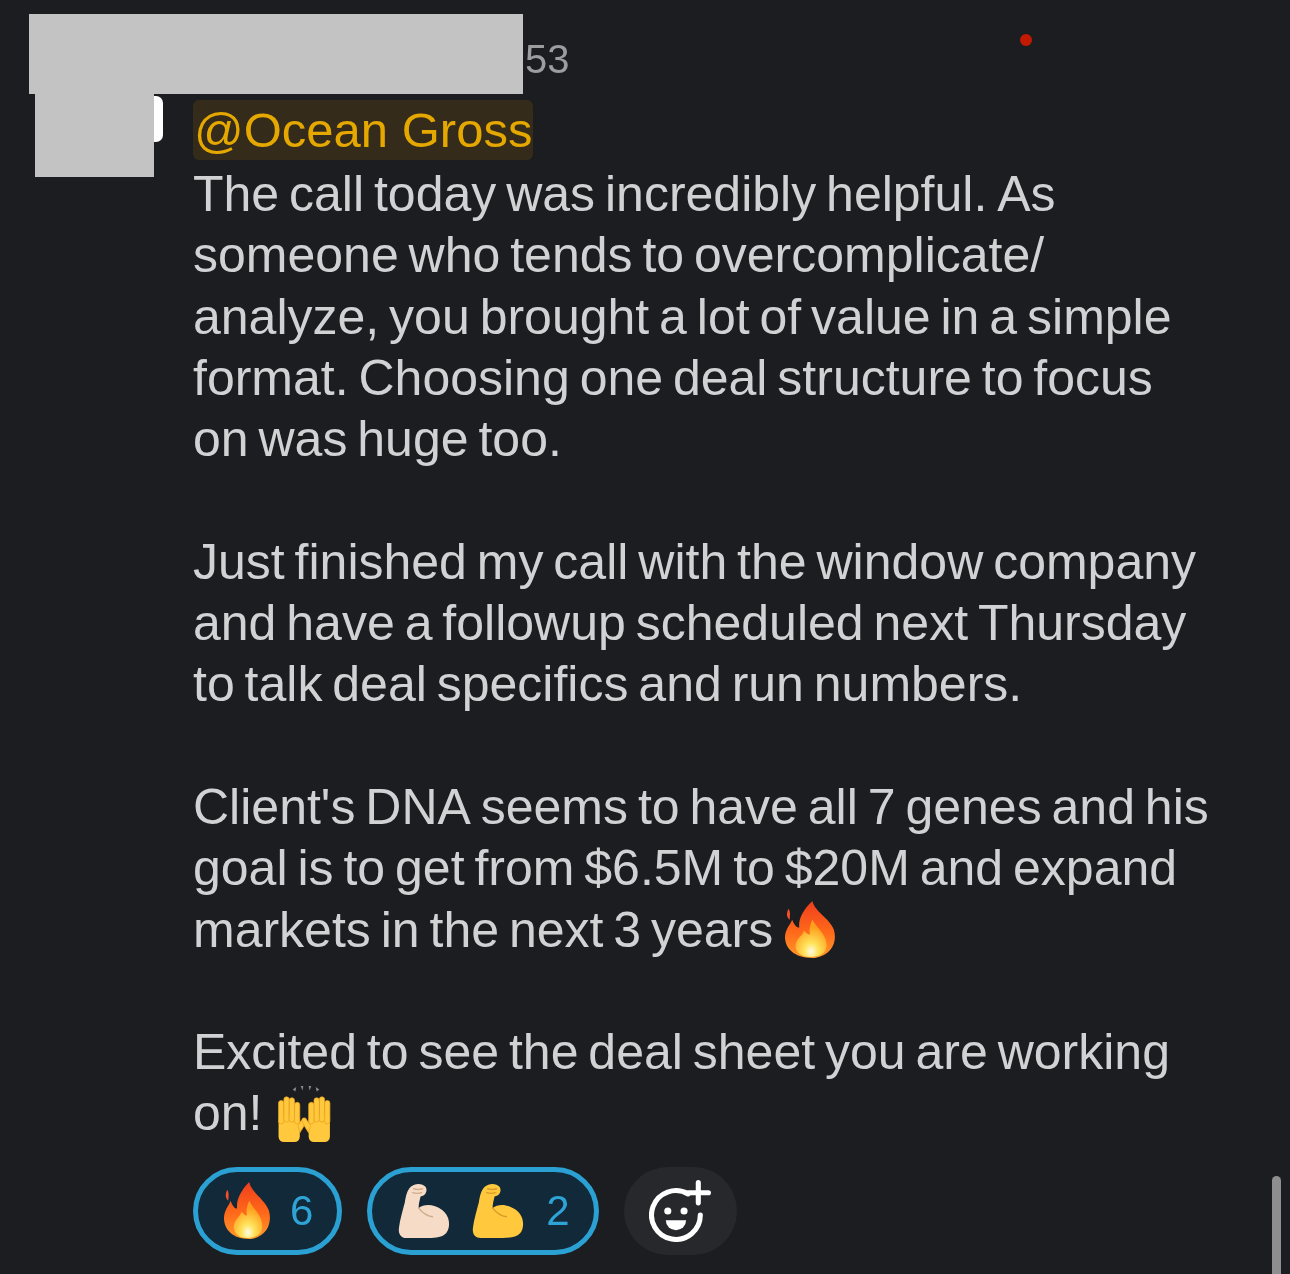 This screenshot has height=1274, width=1290. What do you see at coordinates (694, 623) in the screenshot?
I see `message-text: Just finished my call with the window company and have a followup scheduled next Thursday to talk deal specifics and run numbers.` at bounding box center [694, 623].